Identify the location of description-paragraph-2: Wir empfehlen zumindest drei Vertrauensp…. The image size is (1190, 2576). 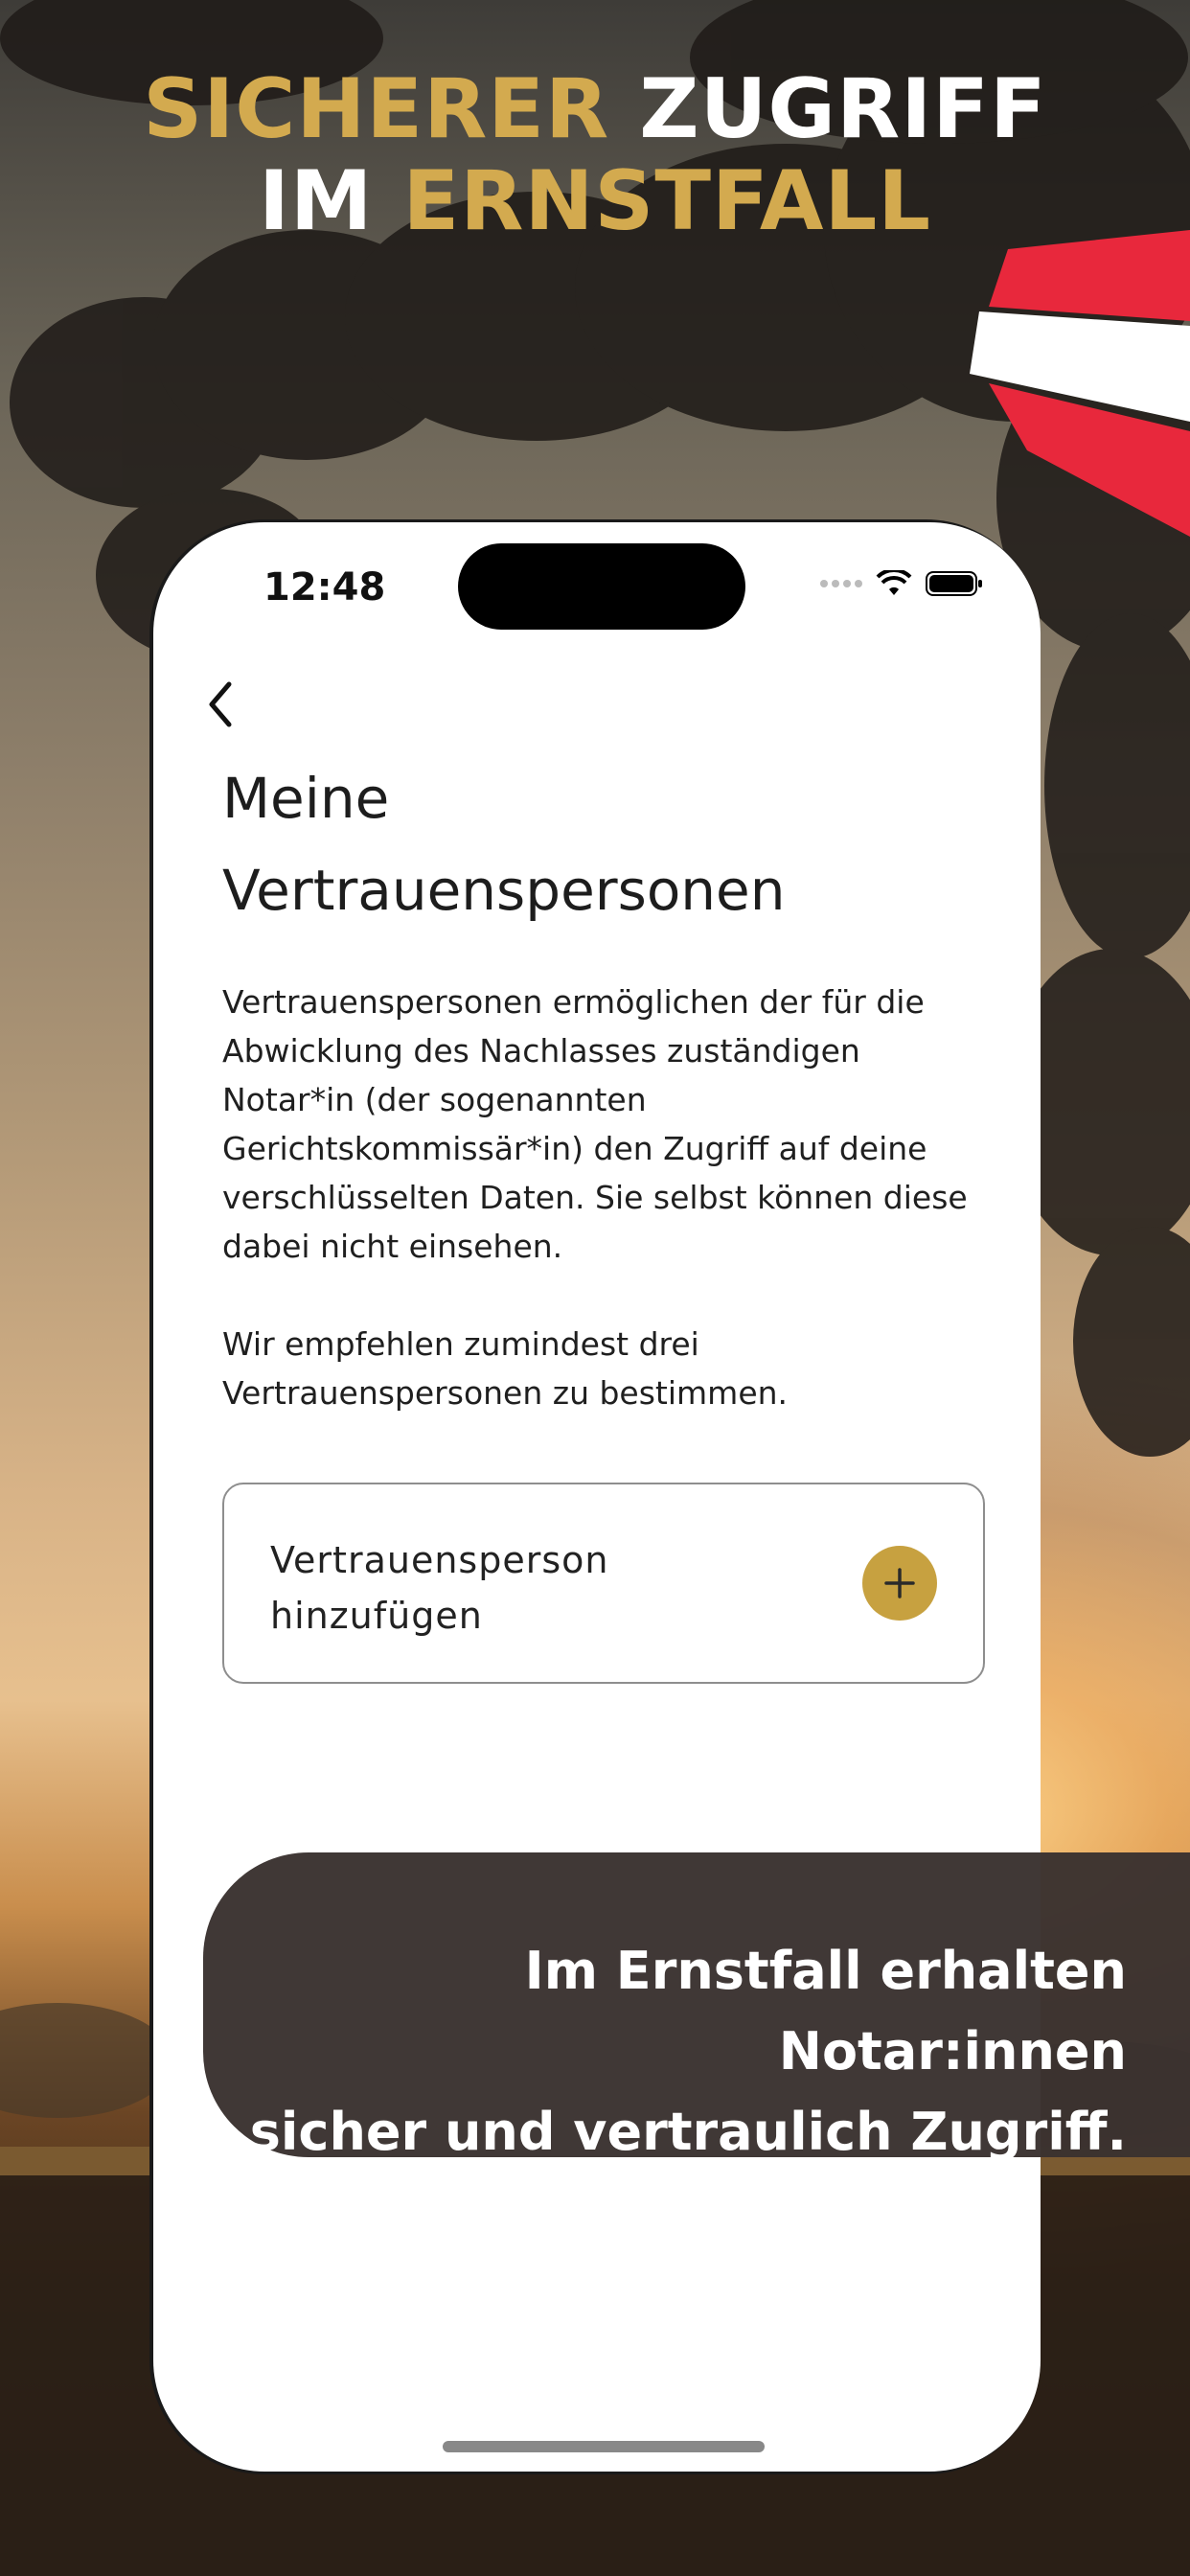
(506, 1368).